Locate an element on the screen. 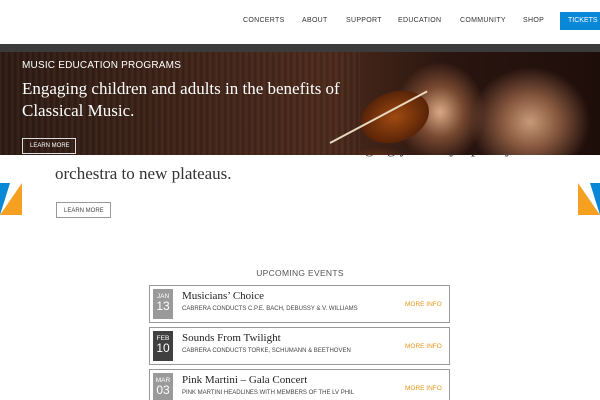 The image size is (600, 400). event-day: 13 is located at coordinates (163, 306).